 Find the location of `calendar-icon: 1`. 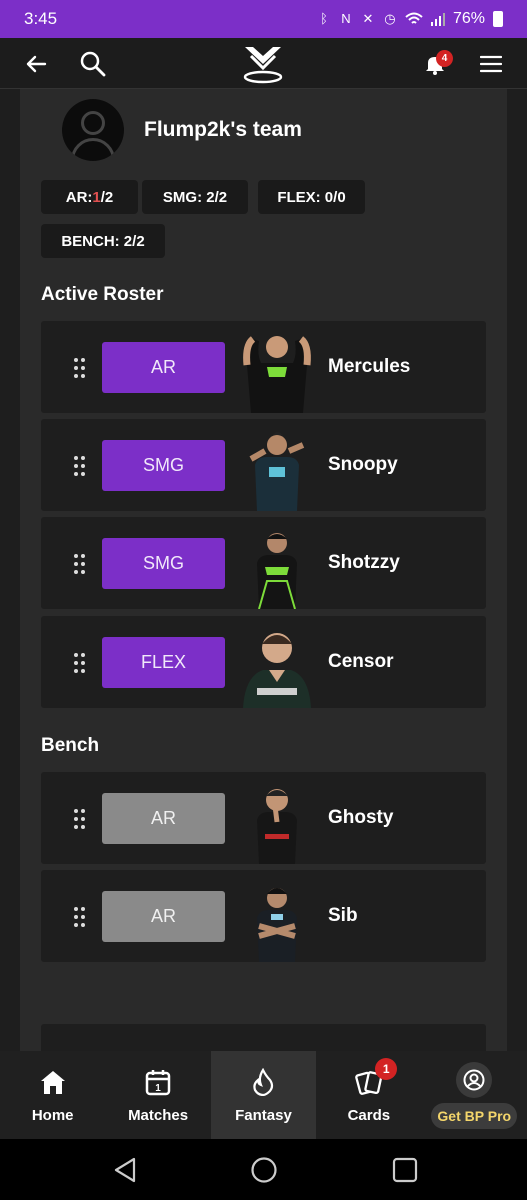

calendar-icon: 1 is located at coordinates (158, 1082).